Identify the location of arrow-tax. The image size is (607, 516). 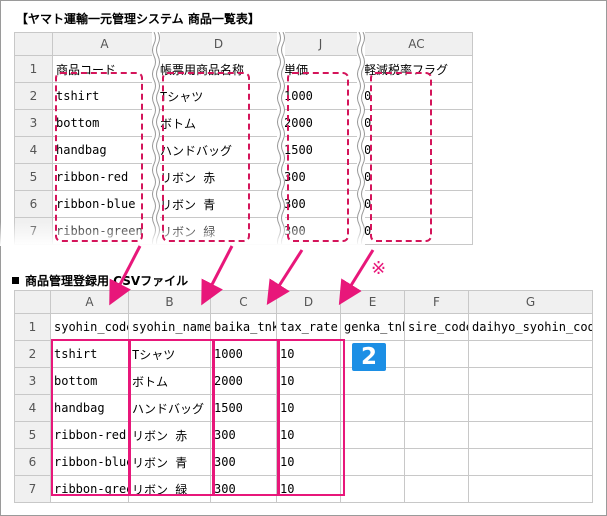
(356, 277).